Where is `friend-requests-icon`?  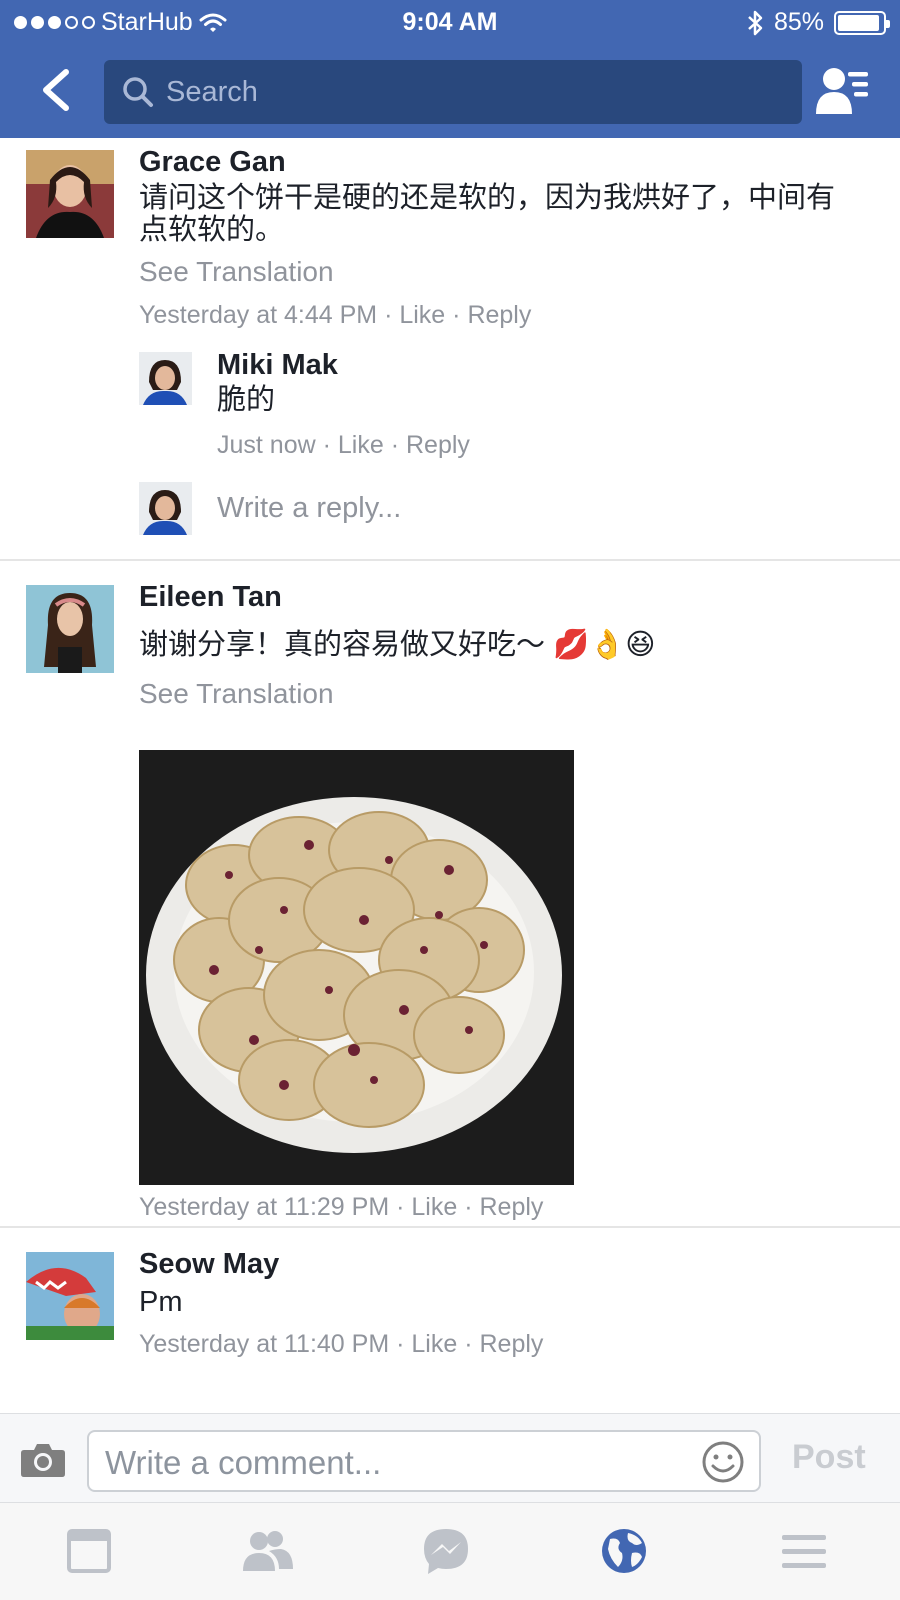
friend-requests-icon is located at coordinates (843, 91).